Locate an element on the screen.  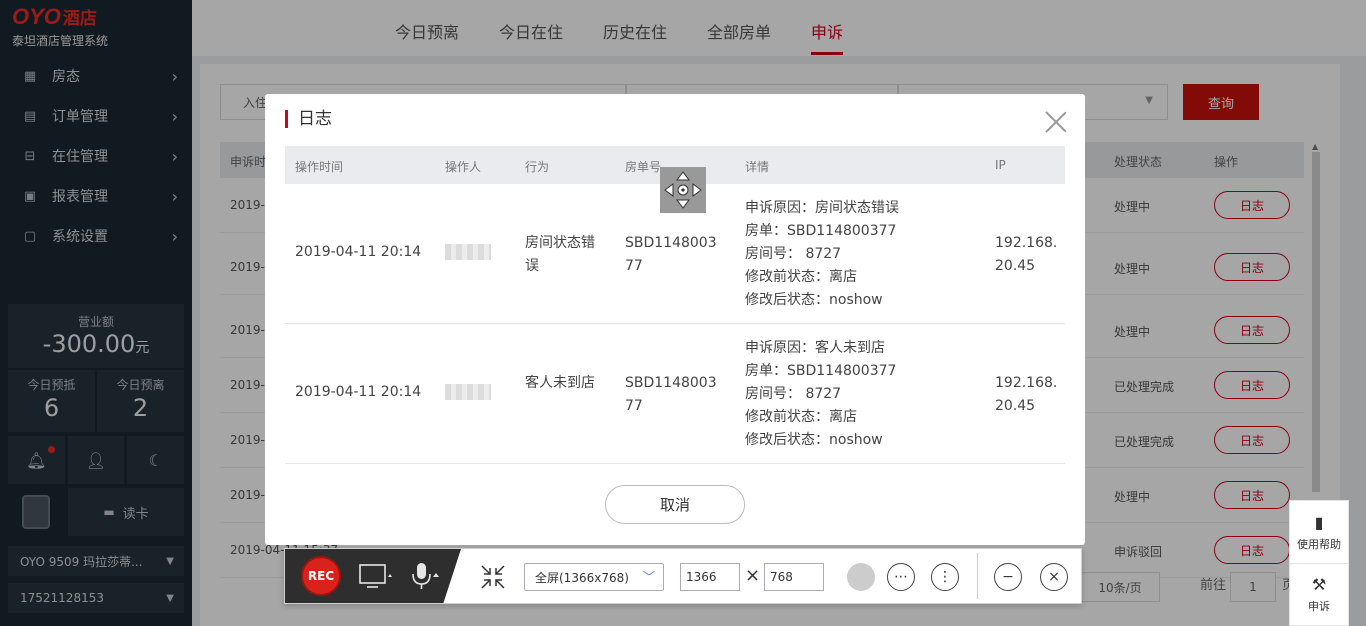
screen-recorder-toolbar: REC 全屏(1366x768) ﹀ 1366 × 768 ⋯ ⋮ − × is located at coordinates (683, 576).